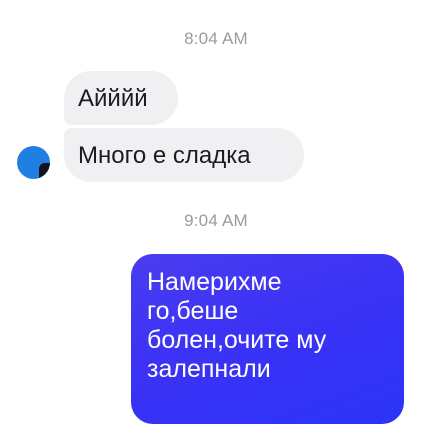 The image size is (432, 424). I want to click on message-timestamp: 8:04 AM, so click(216, 38).